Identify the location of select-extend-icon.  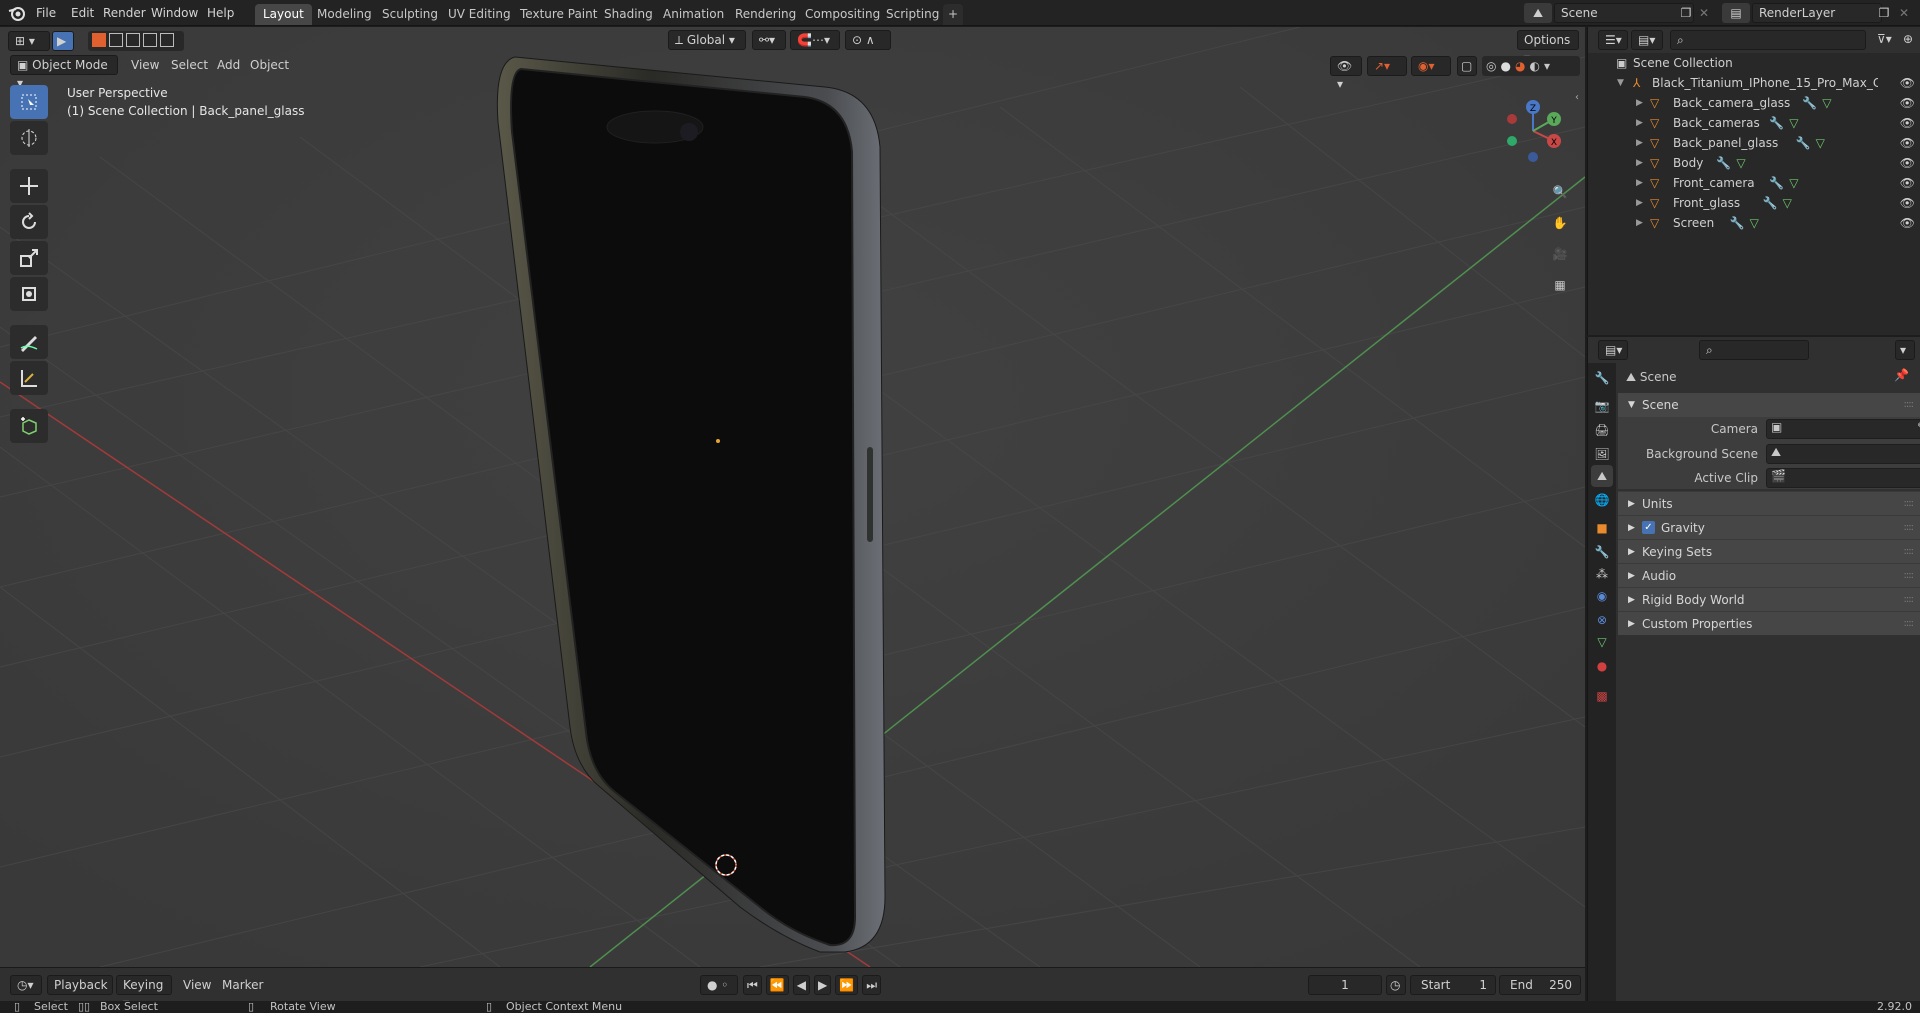
(116, 40).